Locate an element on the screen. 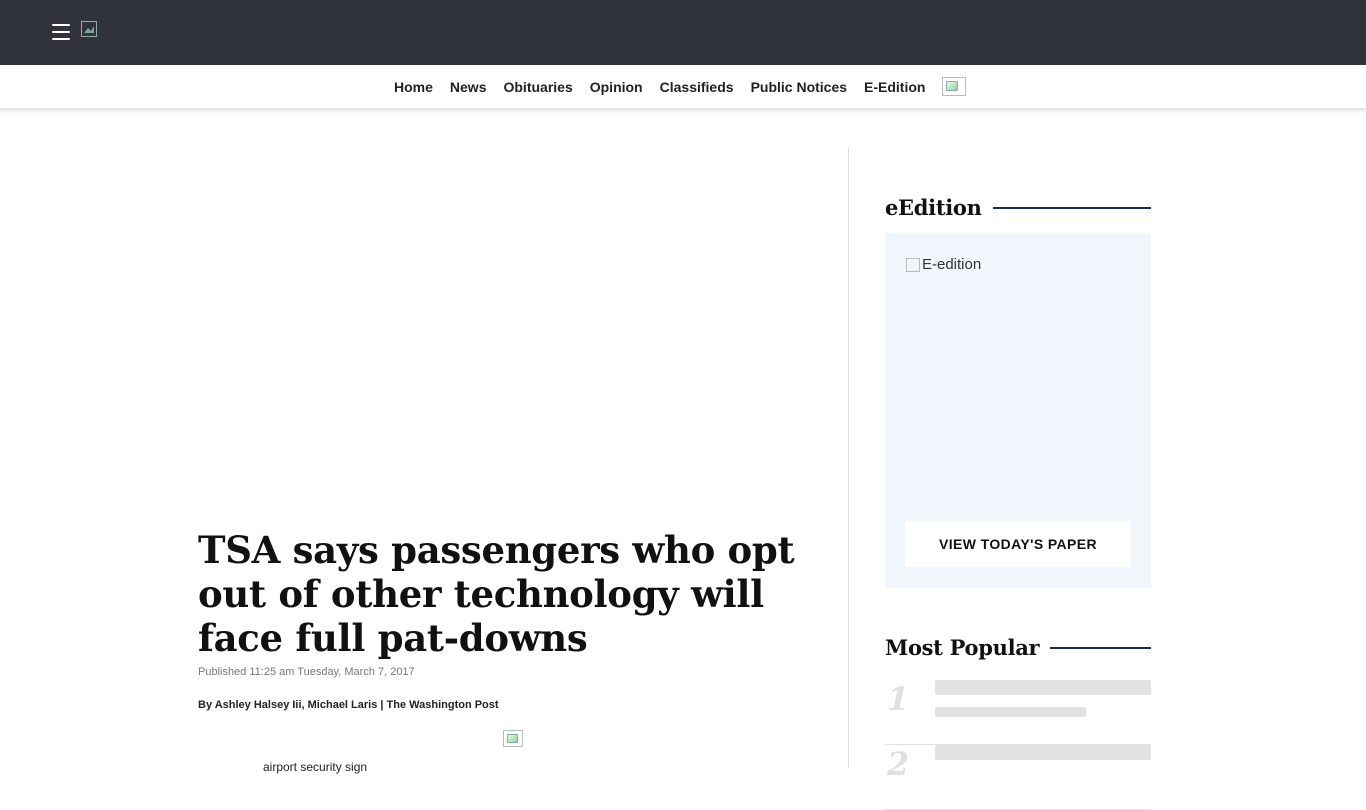 This screenshot has width=1366, height=810. most-popular-item: 1 is located at coordinates (1018, 712).